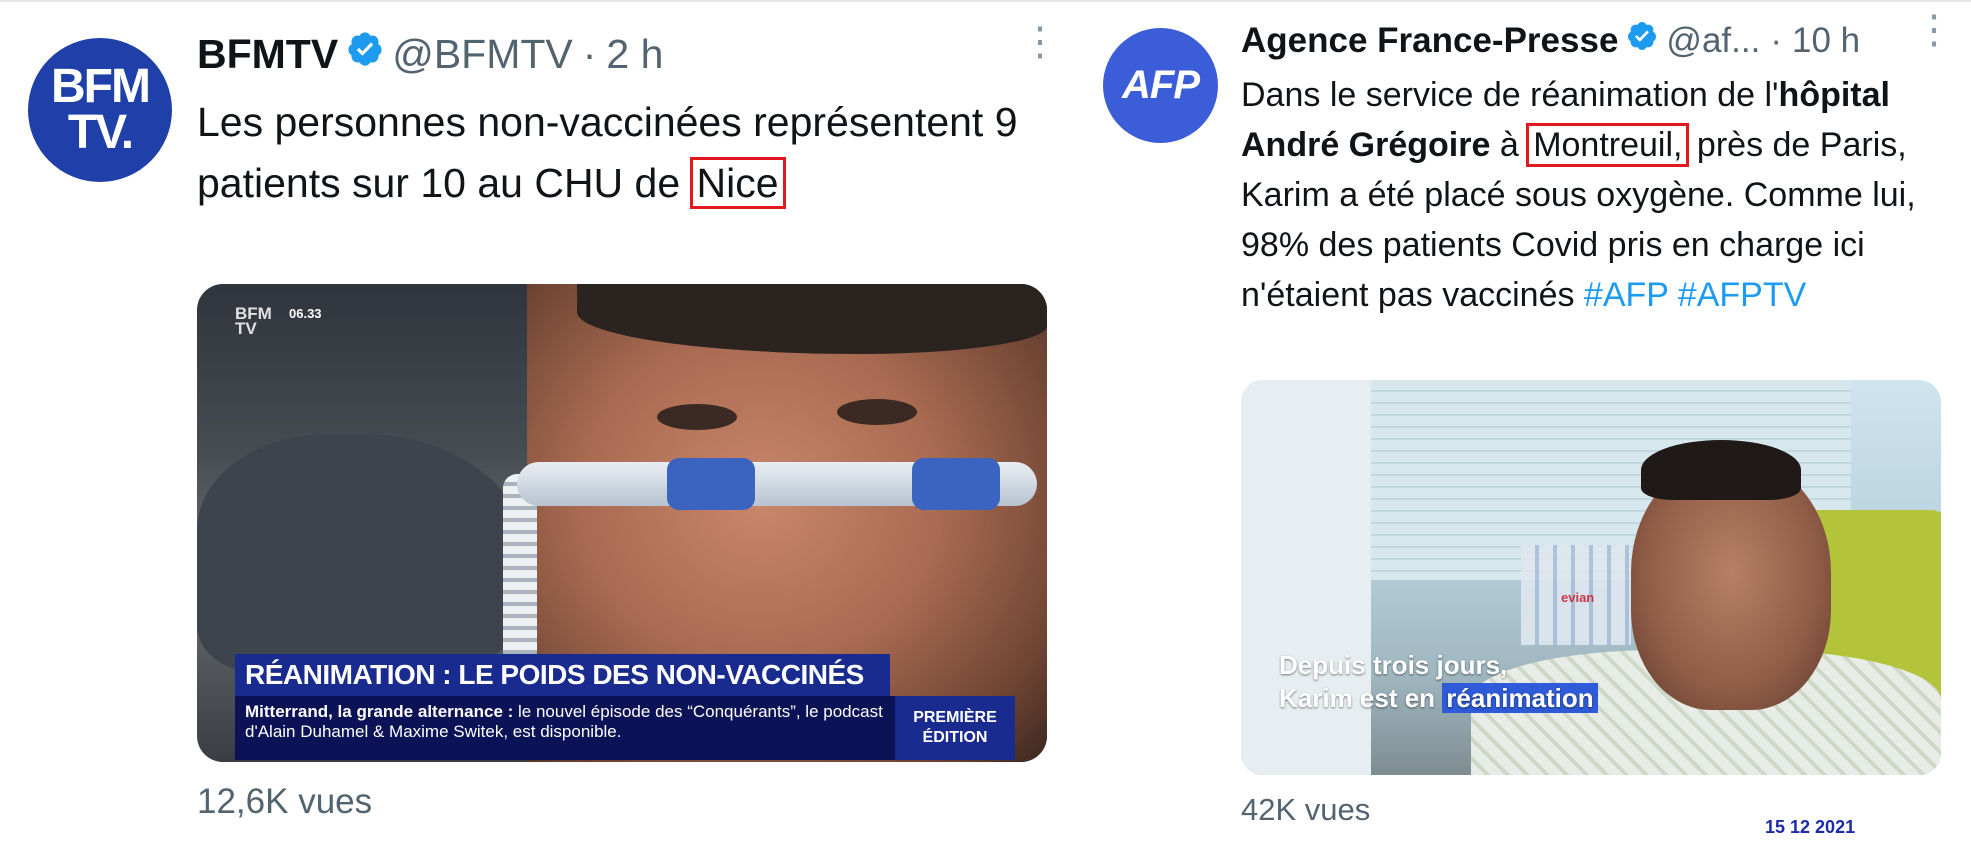 The image size is (1971, 847). I want to click on tweet-header: BFMTV @BFMTV · 2 h, so click(430, 54).